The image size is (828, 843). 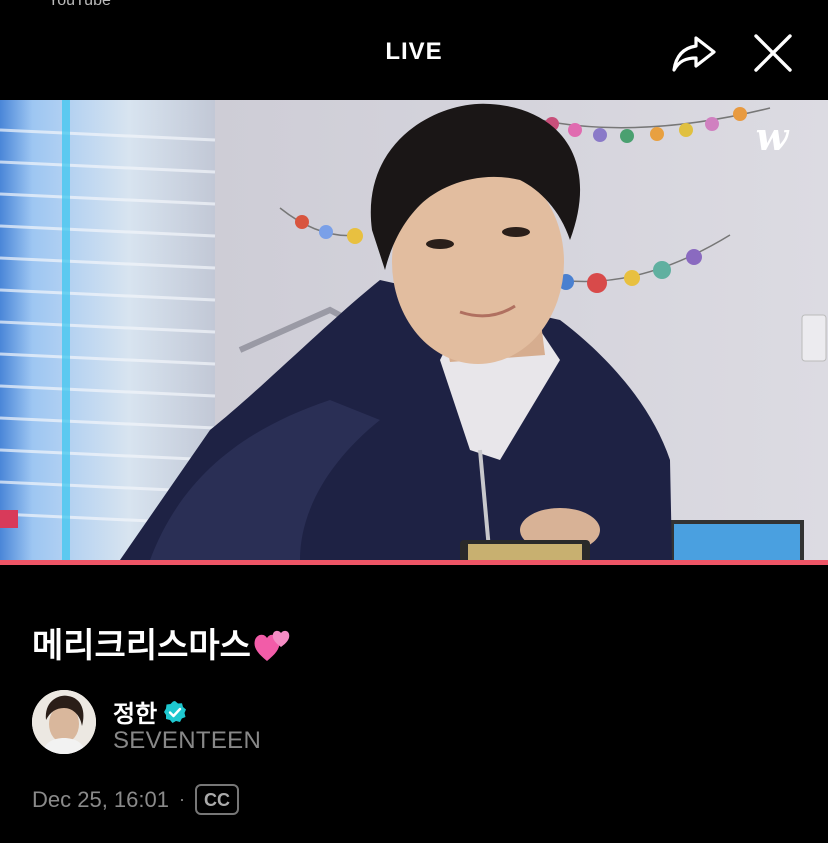 I want to click on close-icon, so click(x=773, y=53).